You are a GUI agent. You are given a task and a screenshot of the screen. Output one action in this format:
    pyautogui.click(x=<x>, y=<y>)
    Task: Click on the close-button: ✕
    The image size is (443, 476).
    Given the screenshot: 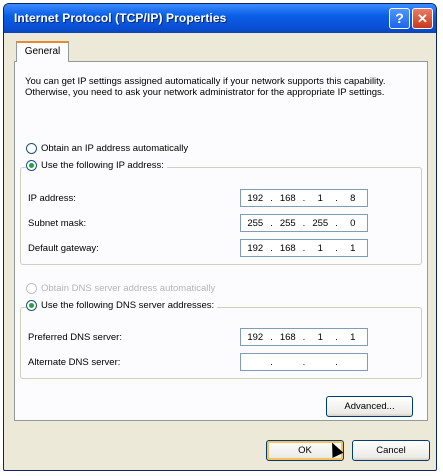 What is the action you would take?
    pyautogui.click(x=422, y=18)
    